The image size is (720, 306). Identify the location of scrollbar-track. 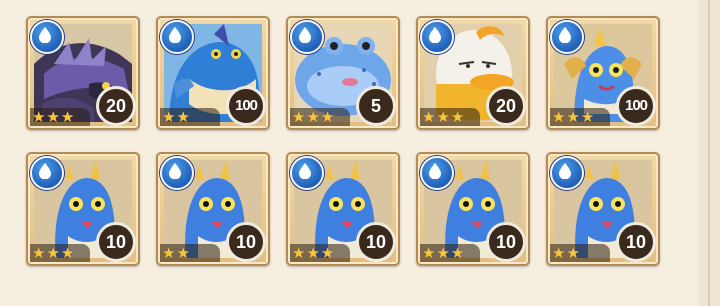
(709, 153).